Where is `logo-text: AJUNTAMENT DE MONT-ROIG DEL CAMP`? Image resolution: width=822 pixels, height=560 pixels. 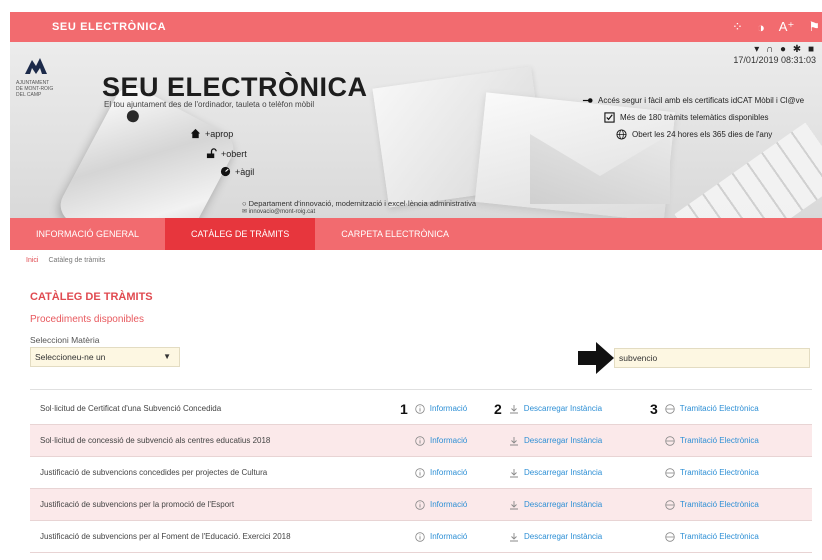
logo-text: AJUNTAMENT DE MONT-ROIG DEL CAMP is located at coordinates (35, 89).